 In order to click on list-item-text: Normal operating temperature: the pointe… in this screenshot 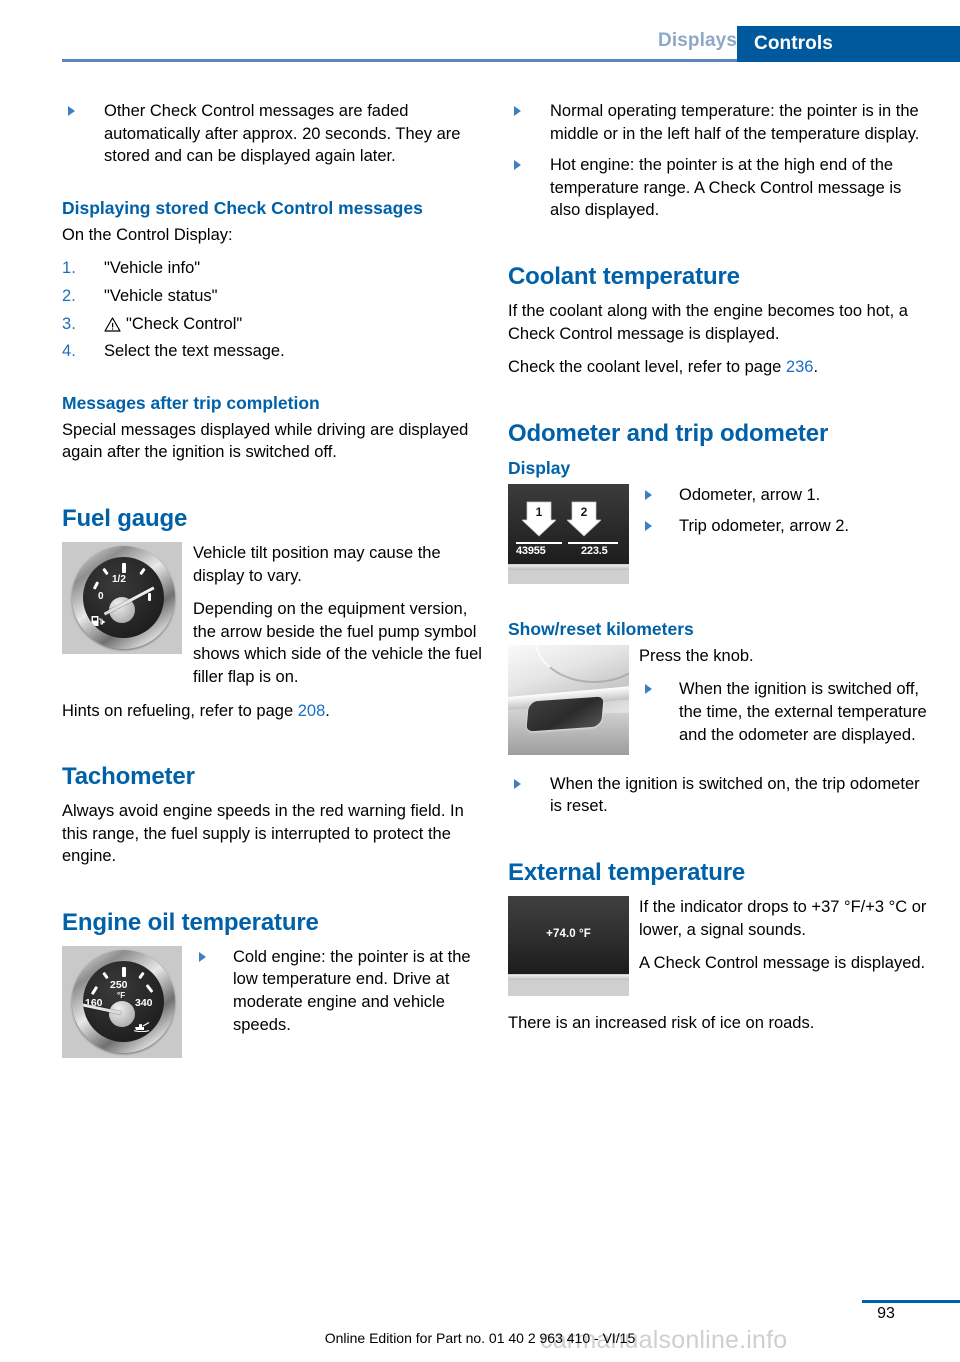, I will do `click(735, 122)`.